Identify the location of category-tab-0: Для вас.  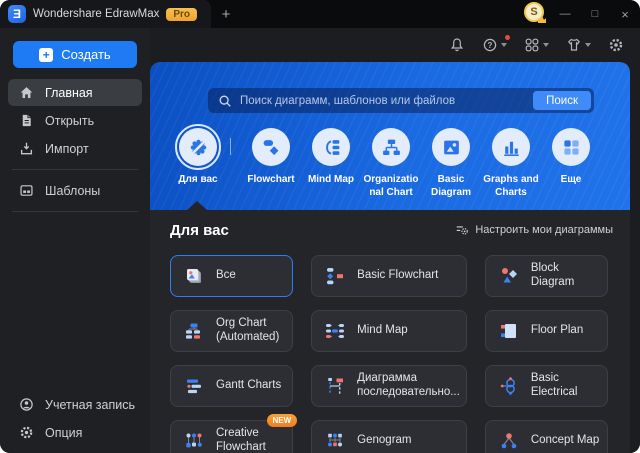
(198, 155).